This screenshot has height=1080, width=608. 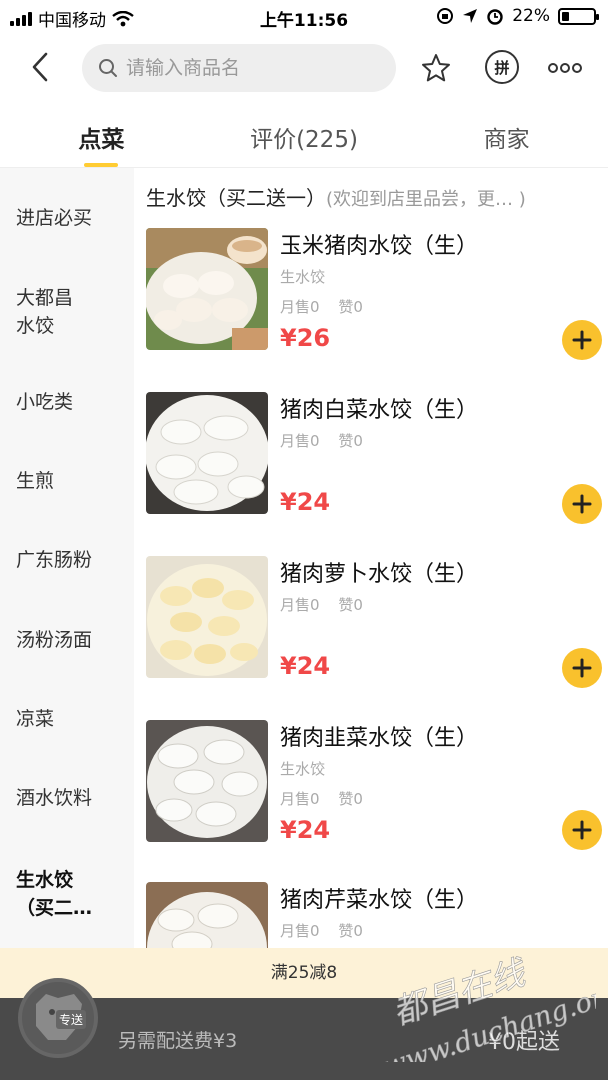 What do you see at coordinates (236, 198) in the screenshot?
I see `section-title: 生水饺（买二送一）` at bounding box center [236, 198].